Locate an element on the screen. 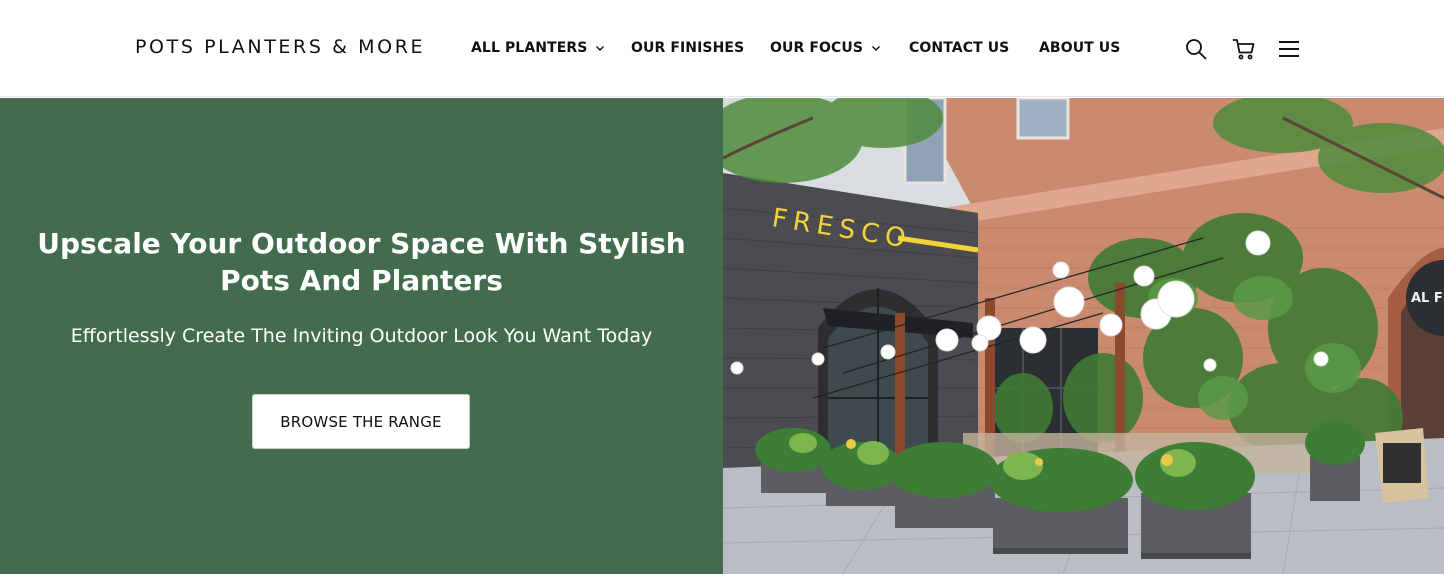  nav-item-contact-us: CONTACT US is located at coordinates (959, 48).